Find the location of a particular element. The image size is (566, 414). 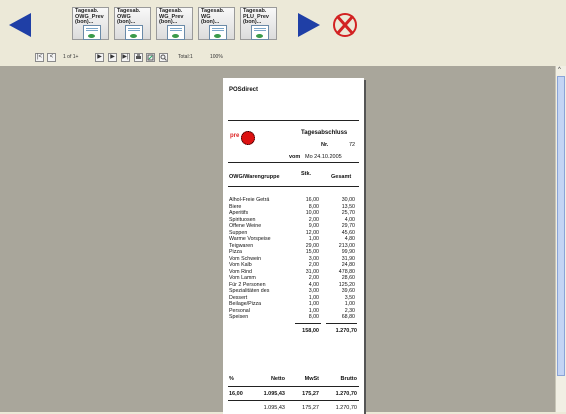

sum-qty: 158,00 is located at coordinates (310, 331).